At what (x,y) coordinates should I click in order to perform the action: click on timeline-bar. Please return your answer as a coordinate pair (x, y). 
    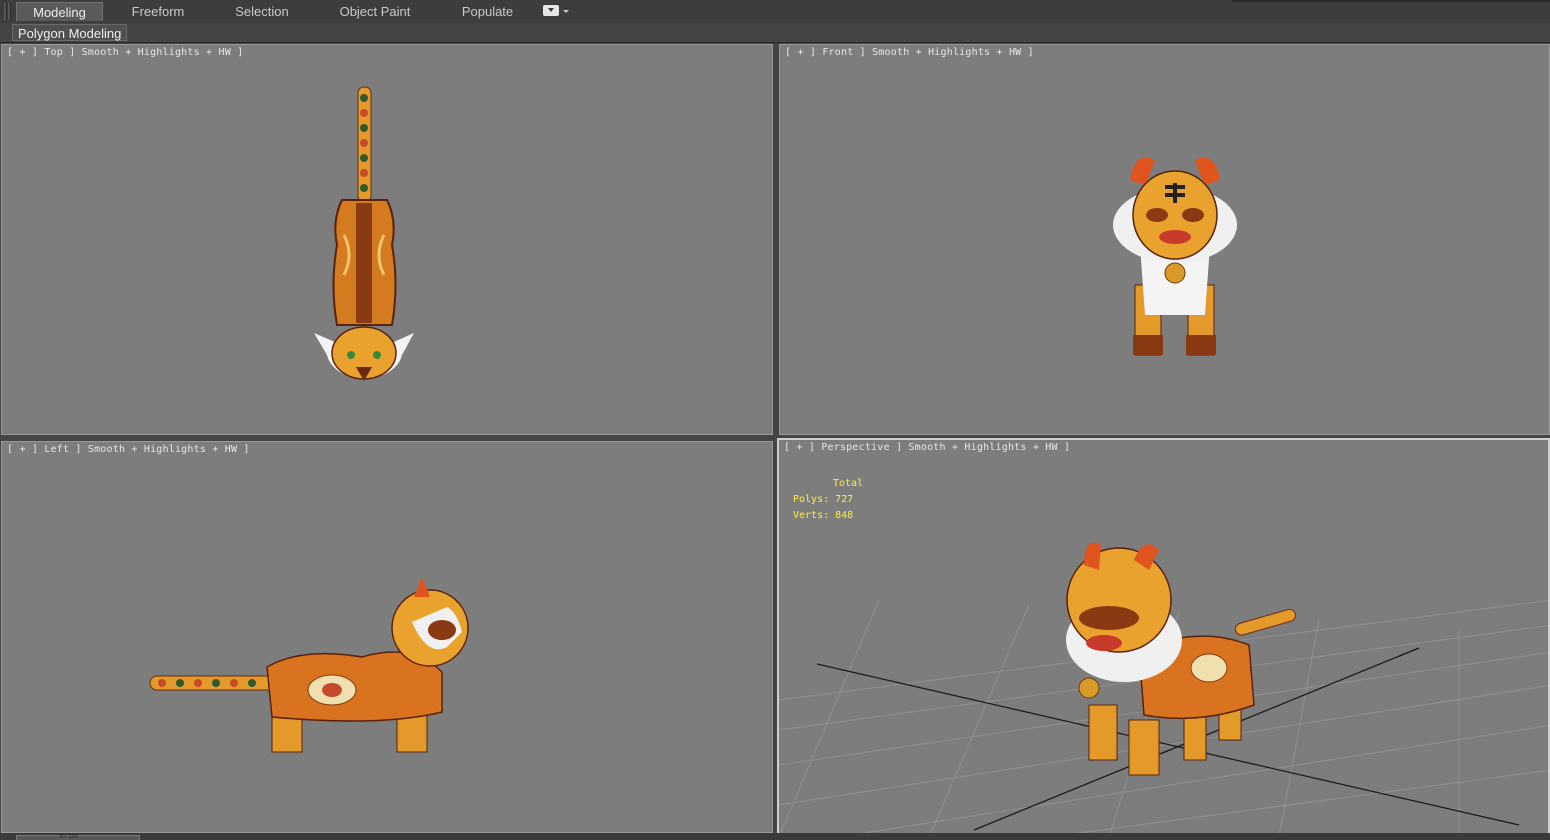
    Looking at the image, I should click on (775, 836).